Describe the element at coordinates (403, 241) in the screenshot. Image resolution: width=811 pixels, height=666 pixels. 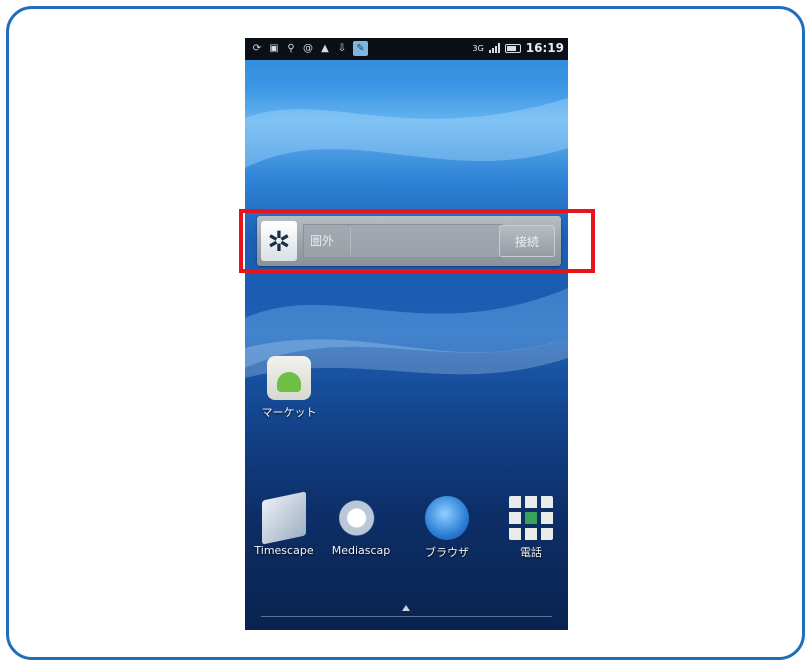
I see `connection-status-field: 圏外` at that location.